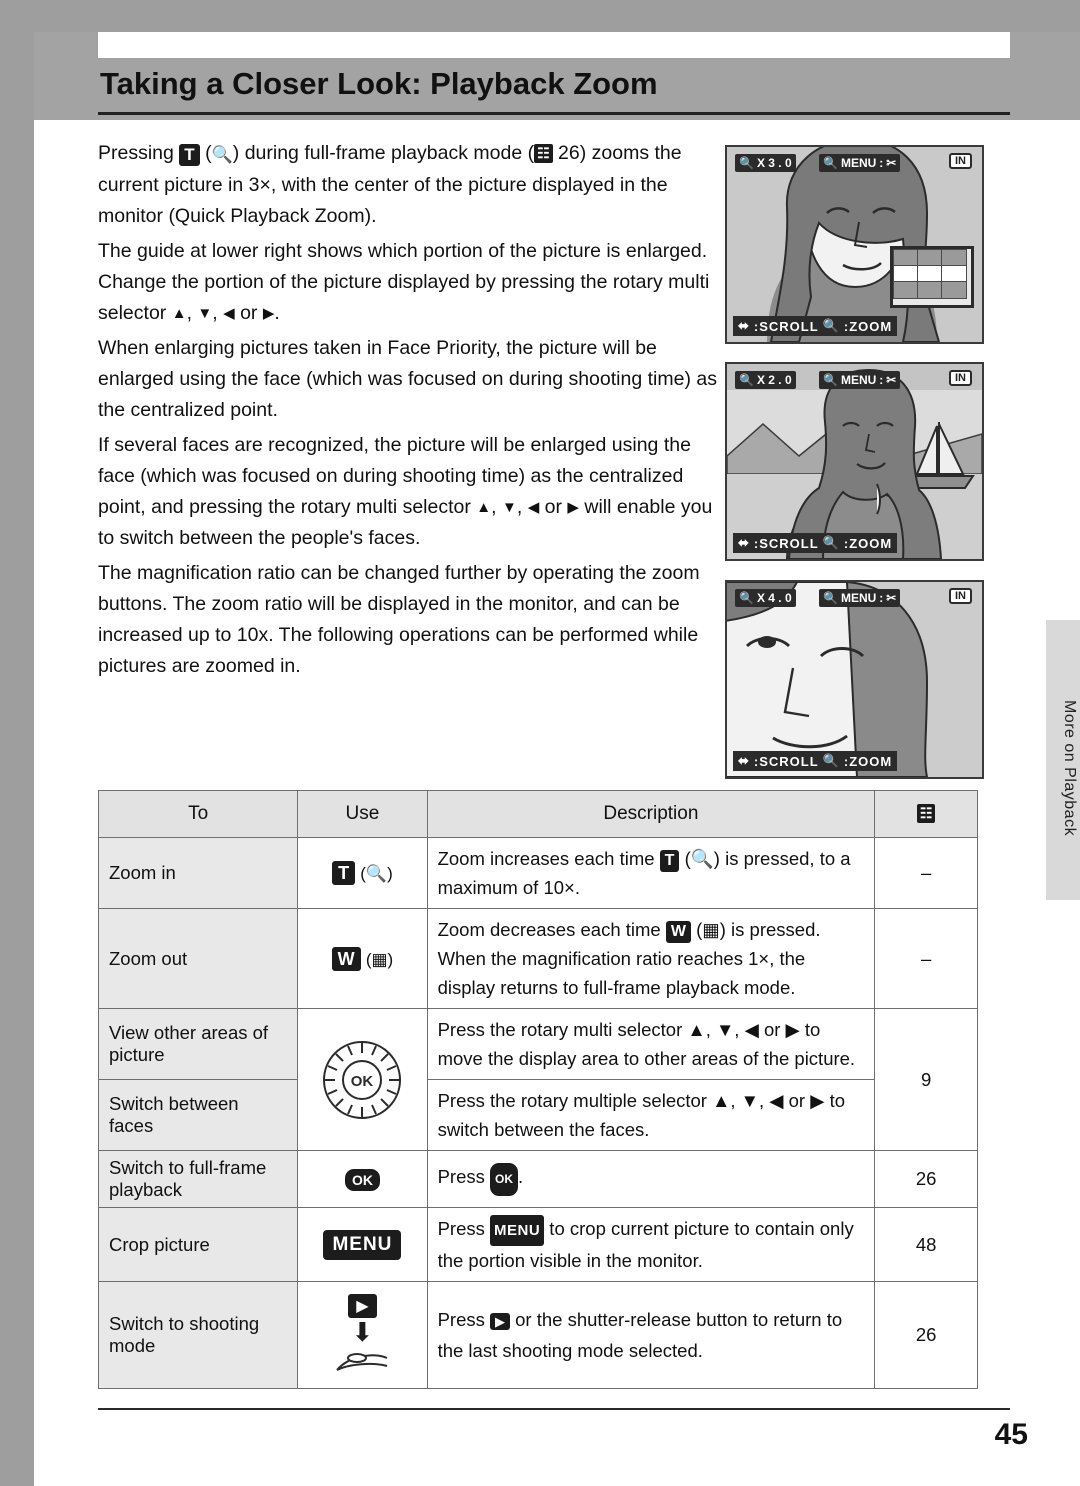  What do you see at coordinates (198, 1179) in the screenshot?
I see `row-label-switch-fullframe: Switch to full-frame playback` at bounding box center [198, 1179].